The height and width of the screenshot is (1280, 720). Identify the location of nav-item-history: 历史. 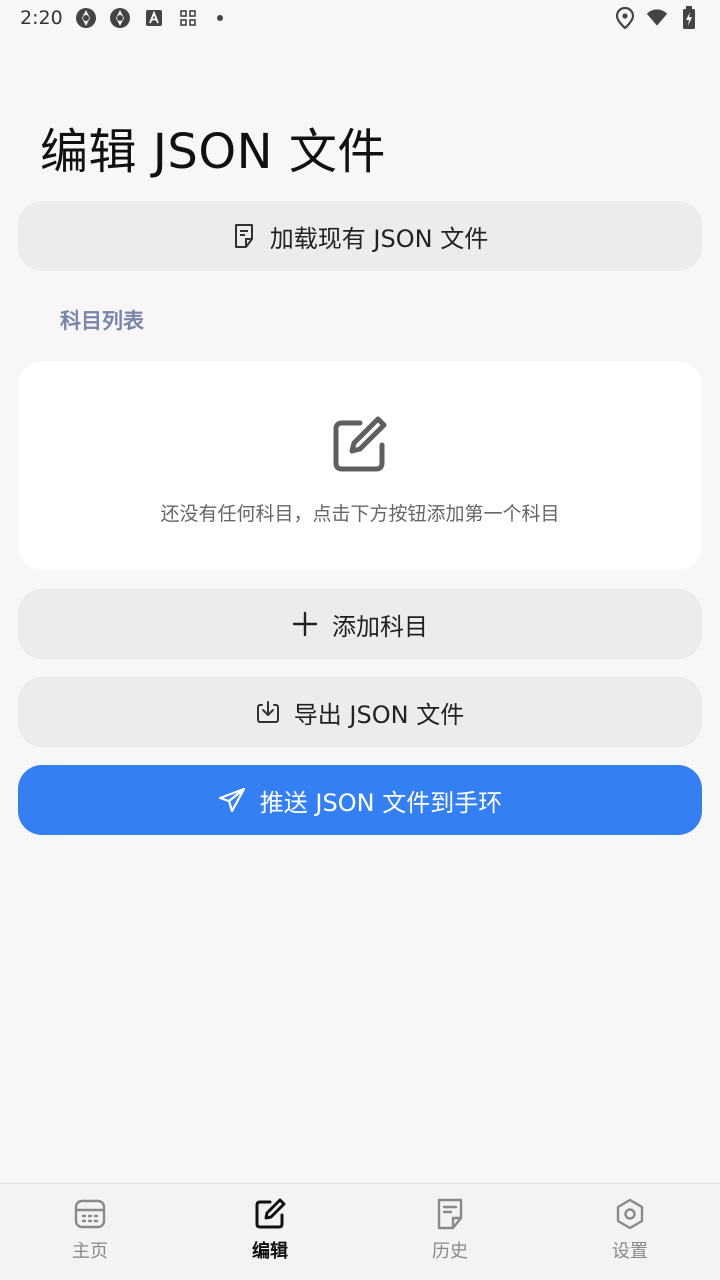
(450, 1232).